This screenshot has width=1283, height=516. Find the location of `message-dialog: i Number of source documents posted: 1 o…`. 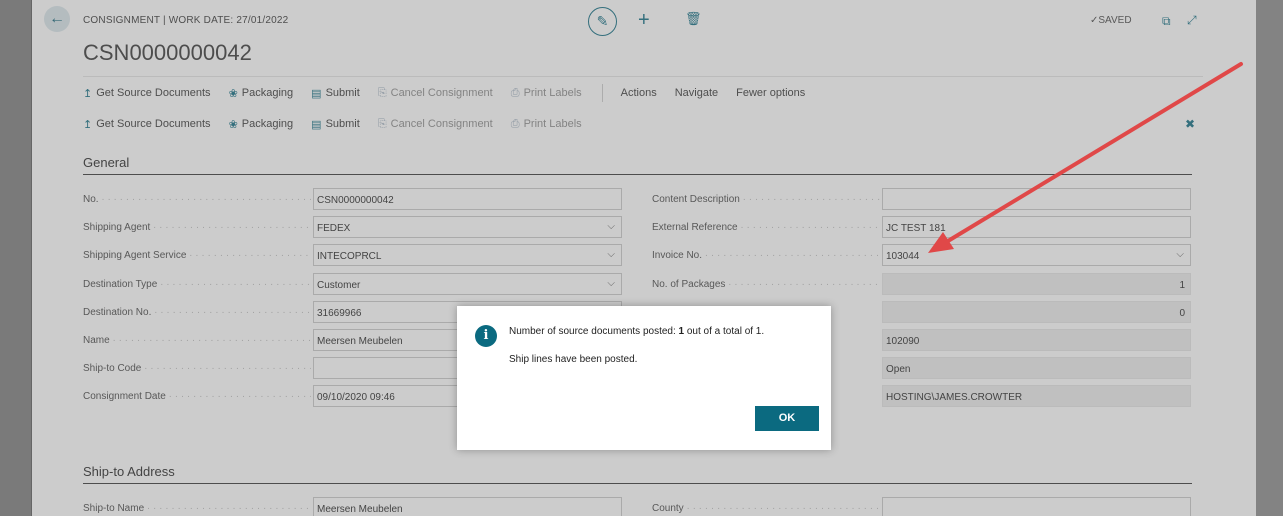

message-dialog: i Number of source documents posted: 1 o… is located at coordinates (644, 378).